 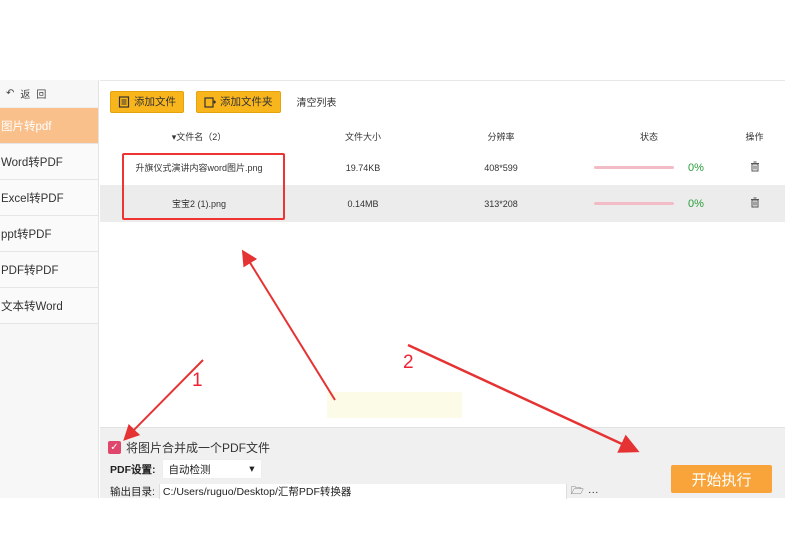 What do you see at coordinates (197, 380) in the screenshot?
I see `step-number-1: 1` at bounding box center [197, 380].